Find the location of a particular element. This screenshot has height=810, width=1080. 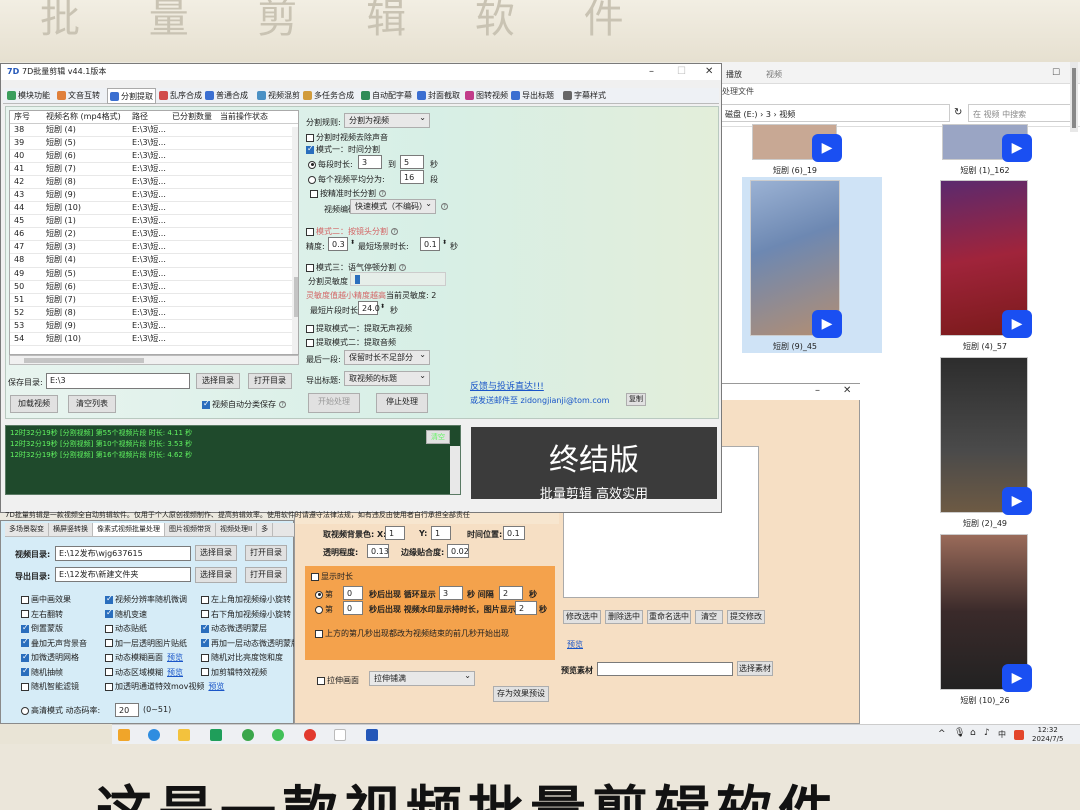

tab-6: 多任务合成 is located at coordinates (328, 95).